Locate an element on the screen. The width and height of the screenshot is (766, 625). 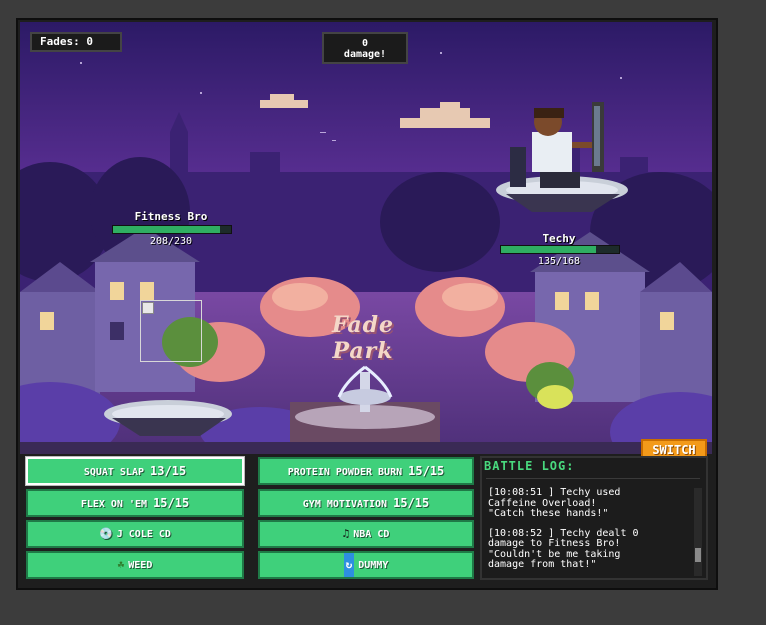
move-label: PROTEIN POWDER BURN is located at coordinates (348, 472).